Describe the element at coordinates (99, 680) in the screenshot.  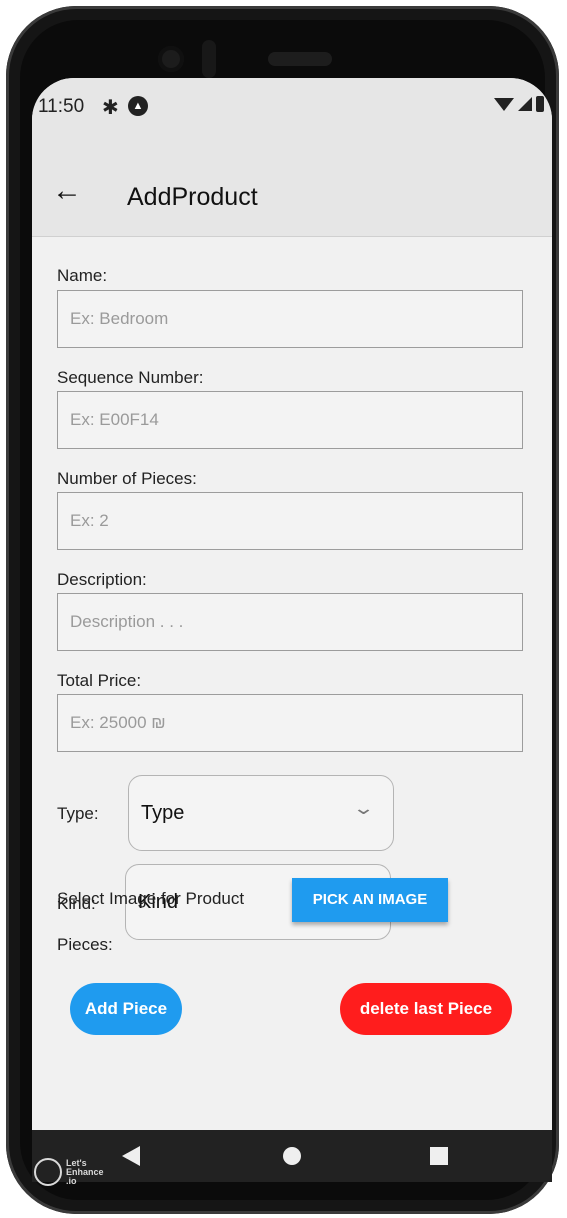
I see `total-price-label: Total Price:` at that location.